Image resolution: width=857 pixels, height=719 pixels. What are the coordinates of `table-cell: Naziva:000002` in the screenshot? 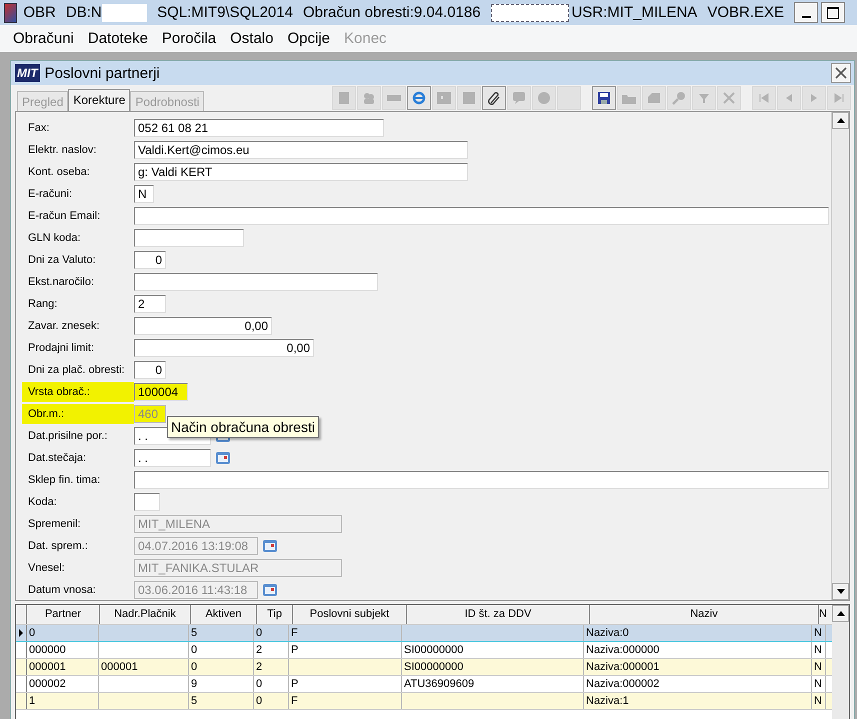 It's located at (698, 684).